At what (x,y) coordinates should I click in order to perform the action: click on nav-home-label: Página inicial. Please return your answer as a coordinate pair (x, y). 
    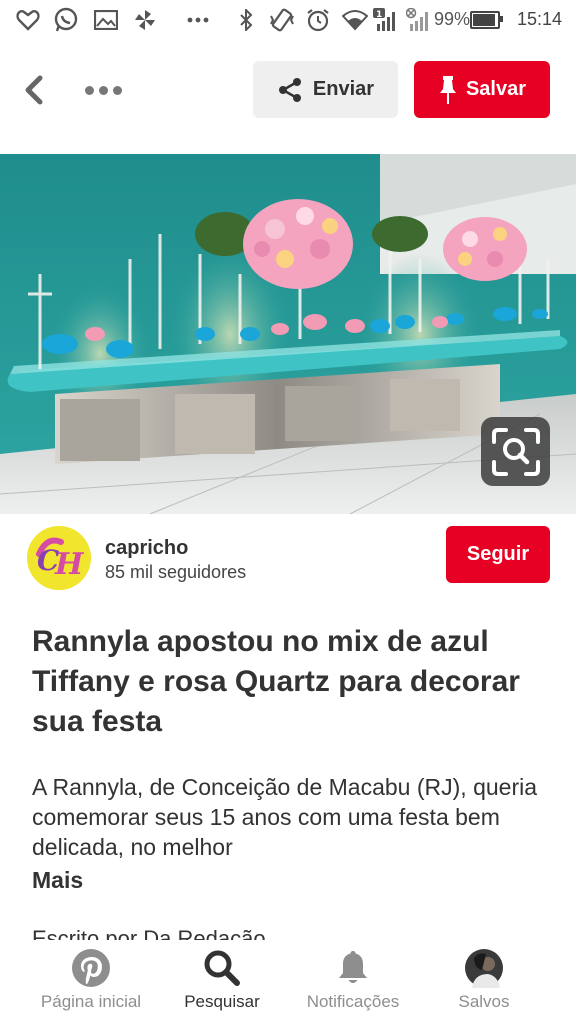
    Looking at the image, I should click on (91, 1001).